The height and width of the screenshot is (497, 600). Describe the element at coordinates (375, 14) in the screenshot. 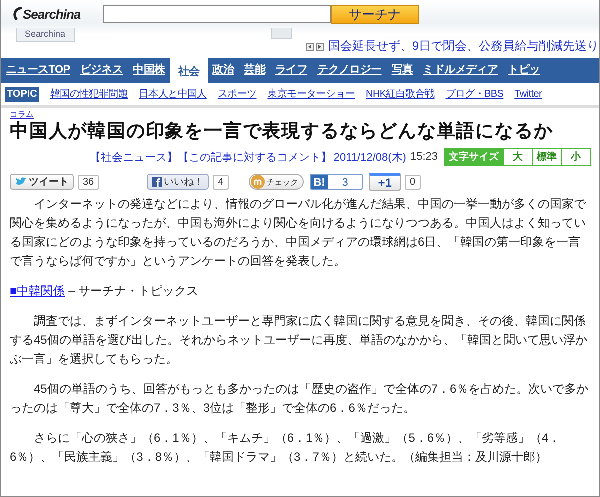

I see `search-button: サーチナ` at that location.